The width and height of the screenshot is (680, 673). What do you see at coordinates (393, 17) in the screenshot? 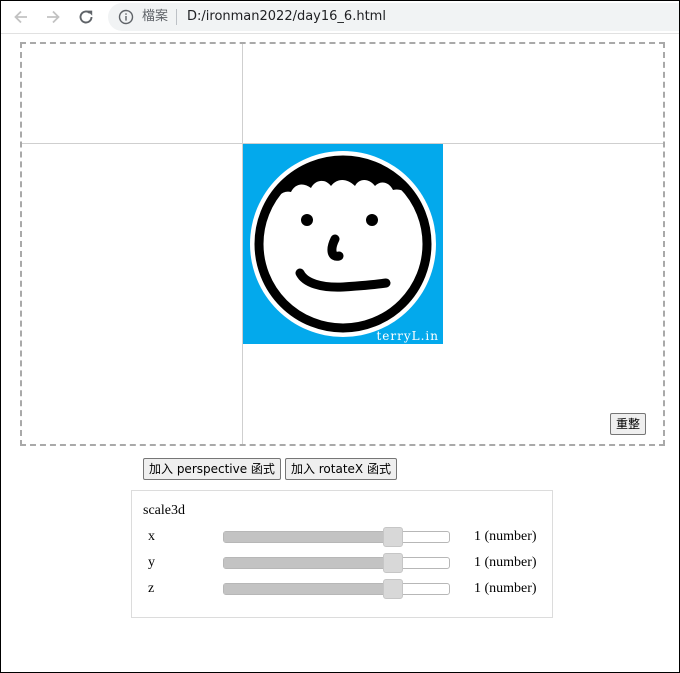
I see `address-bar: 檔案 D:/ironman2022/day16_6.html` at bounding box center [393, 17].